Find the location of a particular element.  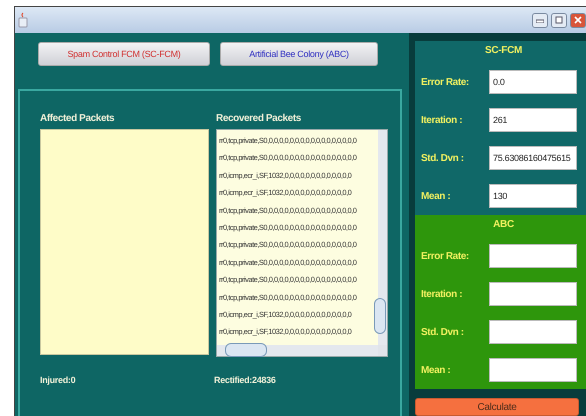

recovered-packets-label: Recovered Packets is located at coordinates (259, 118).